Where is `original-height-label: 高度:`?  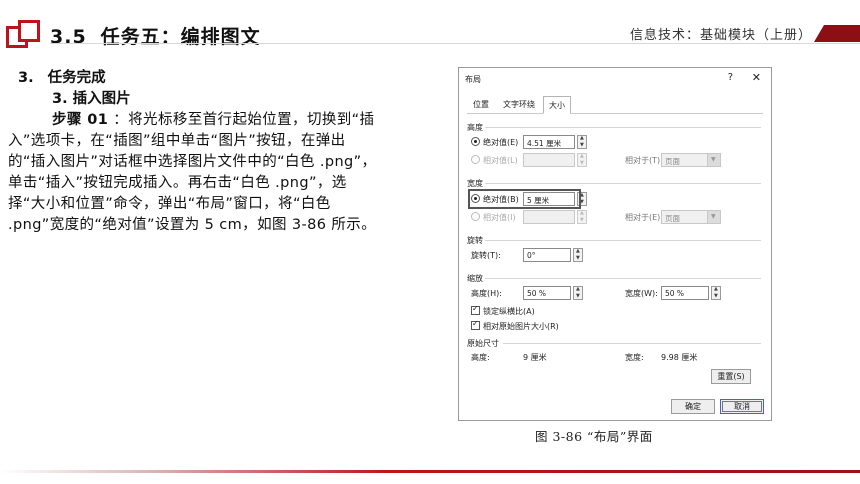 original-height-label: 高度: is located at coordinates (480, 357).